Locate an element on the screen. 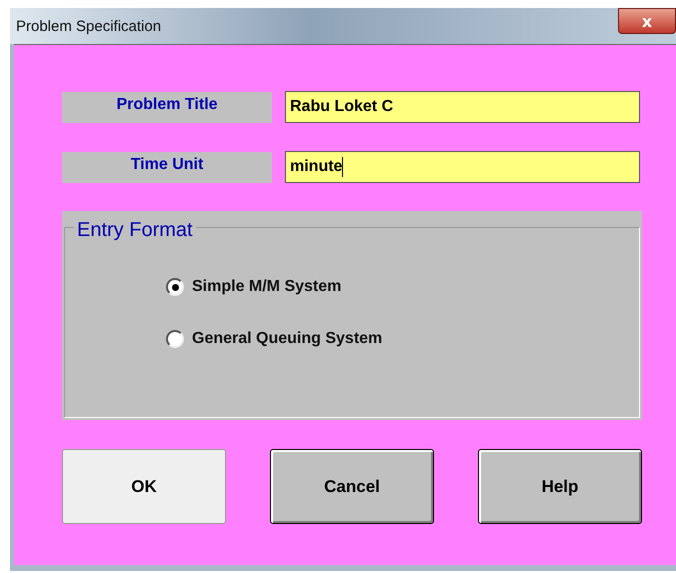 This screenshot has width=676, height=573. field-label: Problem Title is located at coordinates (167, 107).